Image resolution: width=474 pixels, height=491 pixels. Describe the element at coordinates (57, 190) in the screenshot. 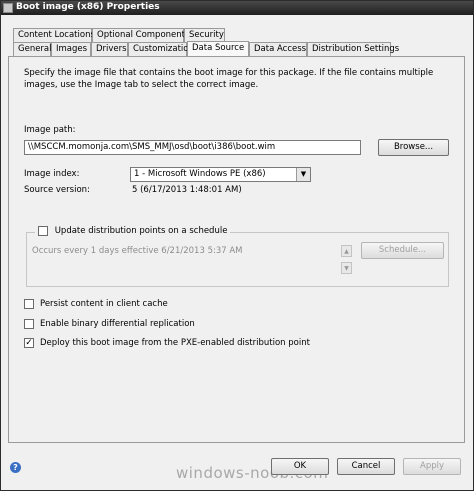

I see `source-version-label: Source version:` at that location.